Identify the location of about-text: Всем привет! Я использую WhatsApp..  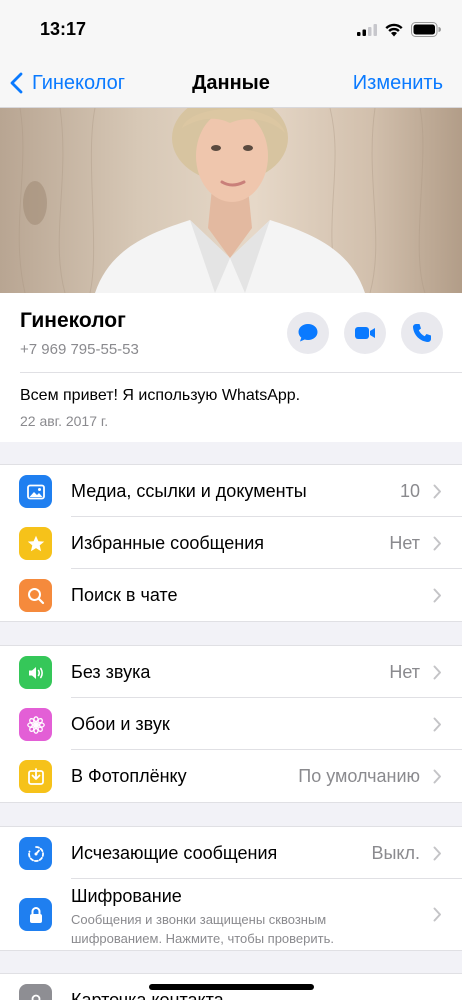
(160, 395).